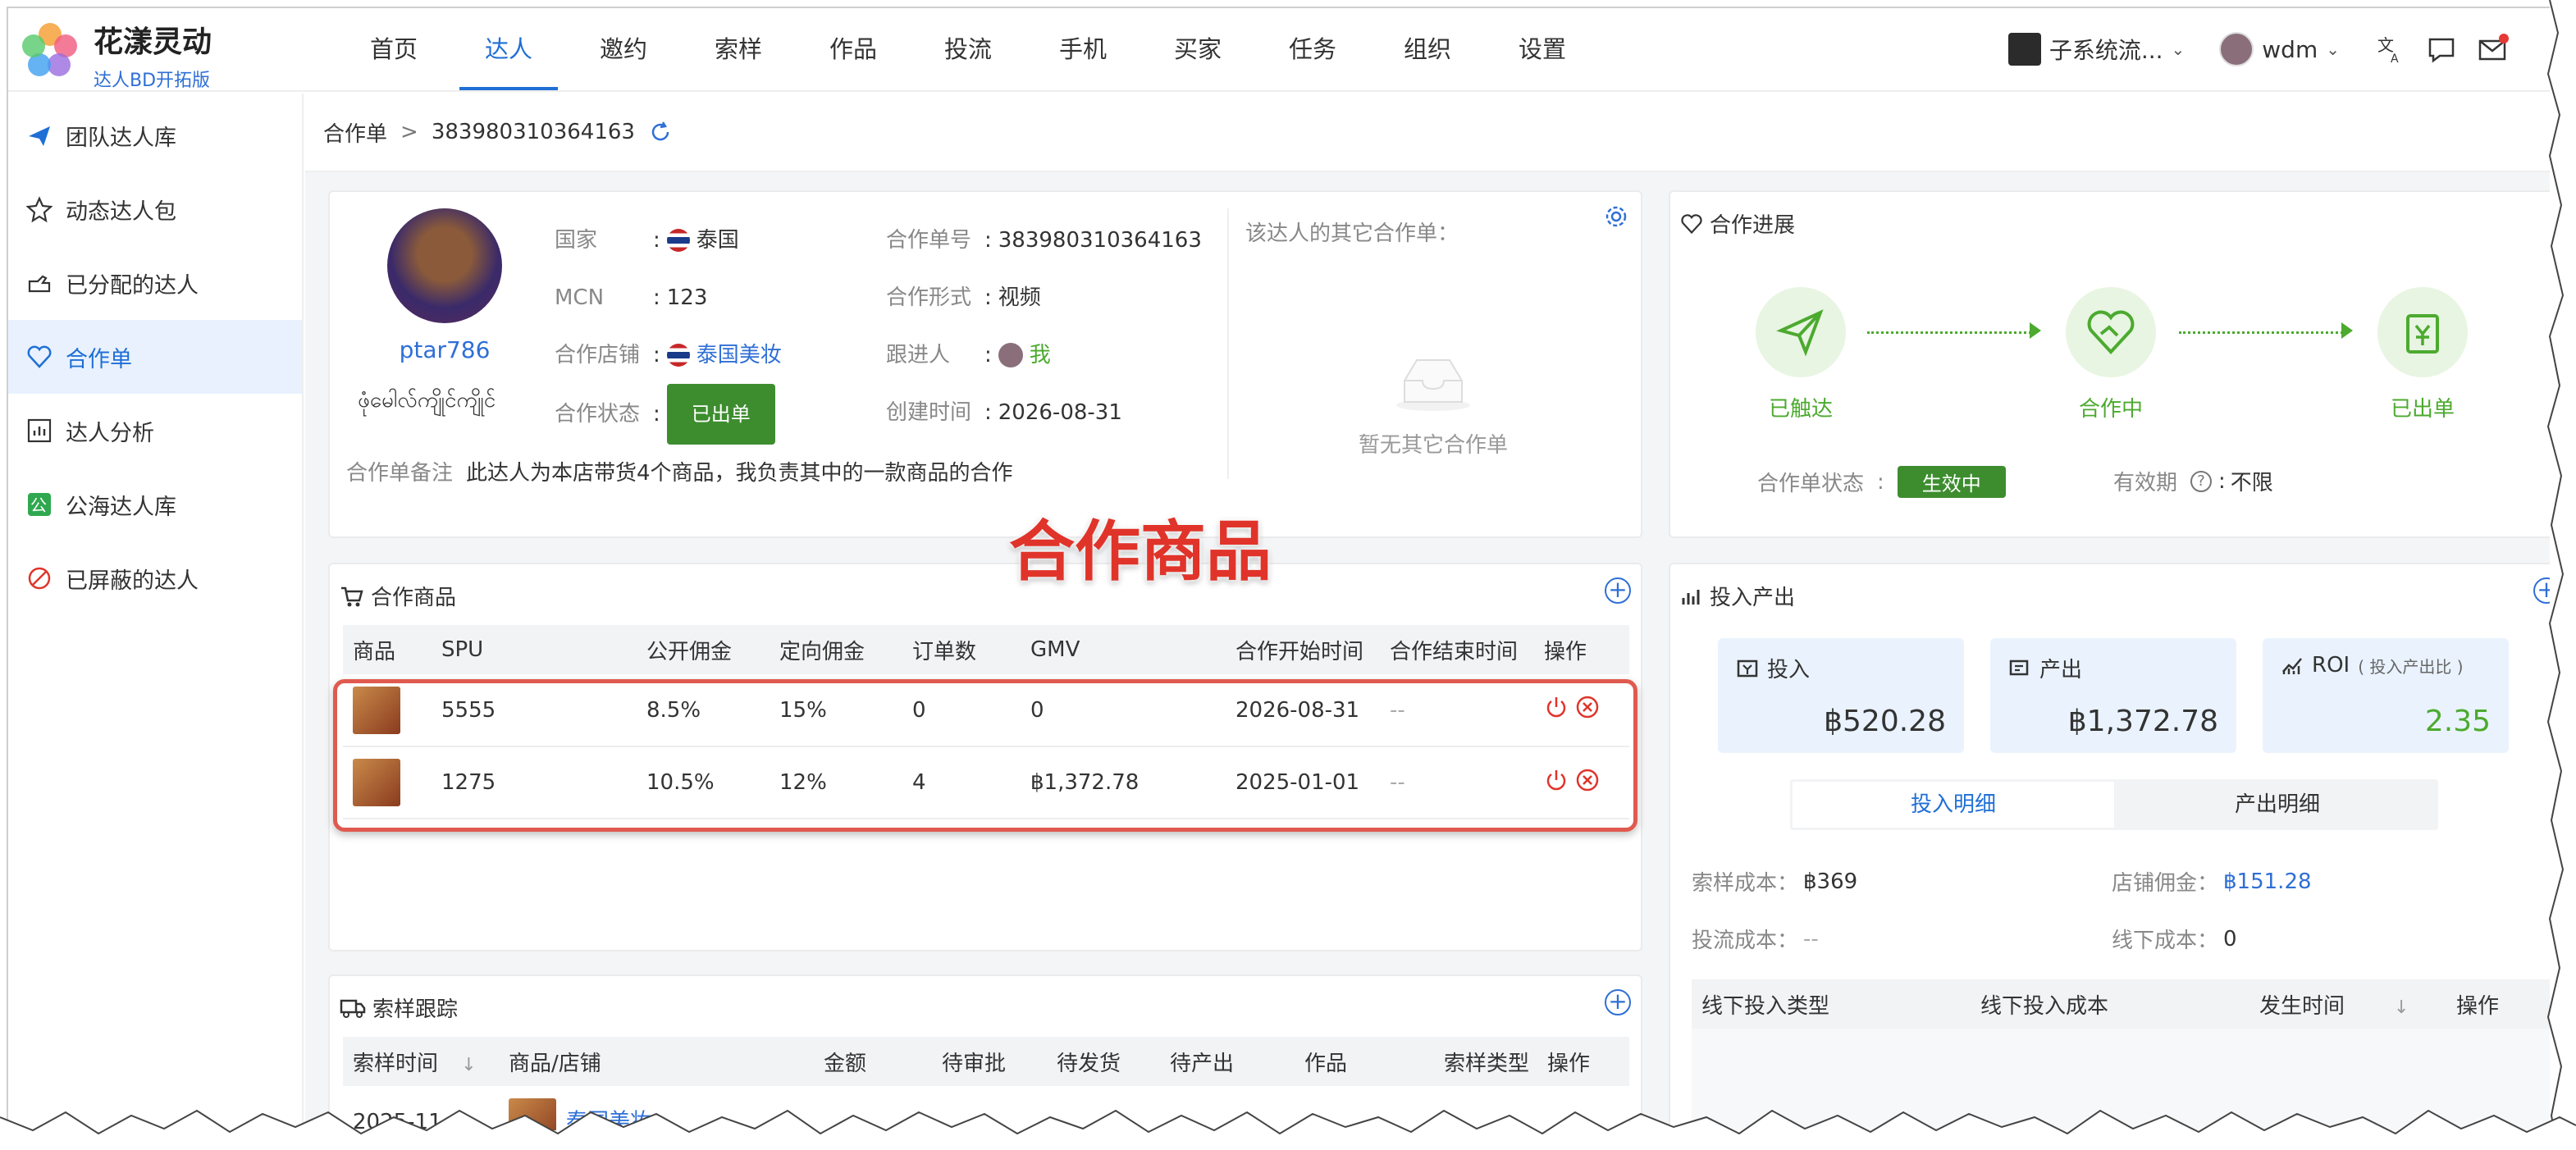 The width and height of the screenshot is (2576, 1150). I want to click on follower-label: 跟进人, so click(918, 355).